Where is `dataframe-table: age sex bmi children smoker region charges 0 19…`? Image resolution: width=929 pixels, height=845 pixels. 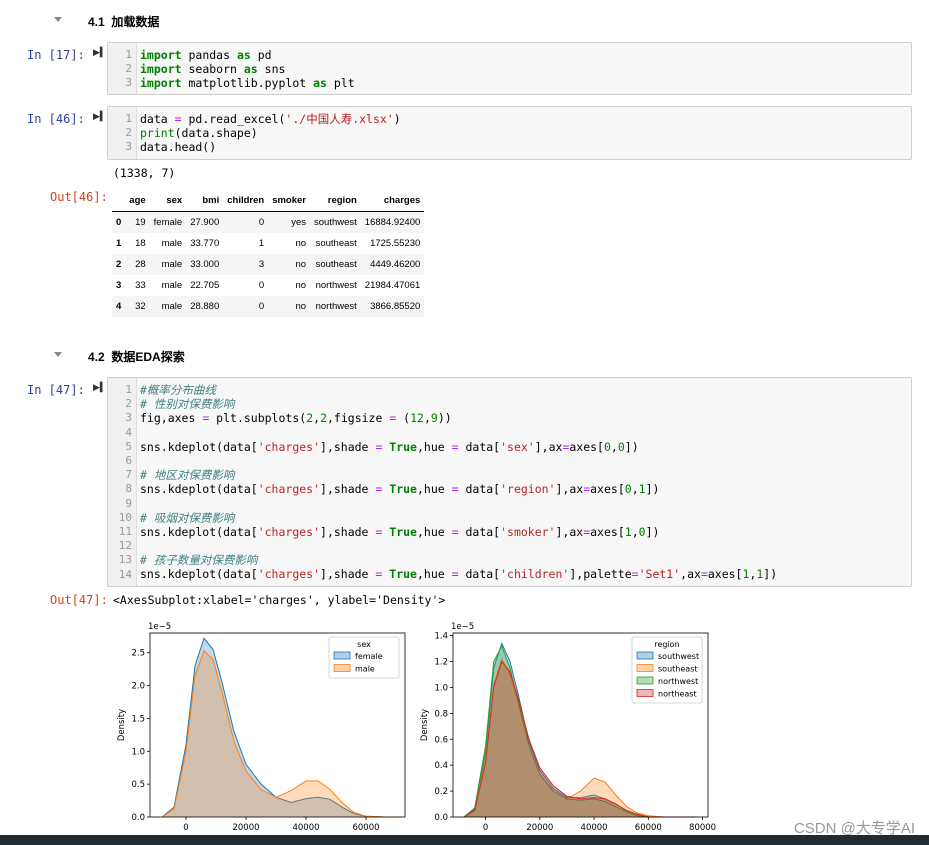 dataframe-table: age sex bmi children smoker region charges 0 19… is located at coordinates (268, 253).